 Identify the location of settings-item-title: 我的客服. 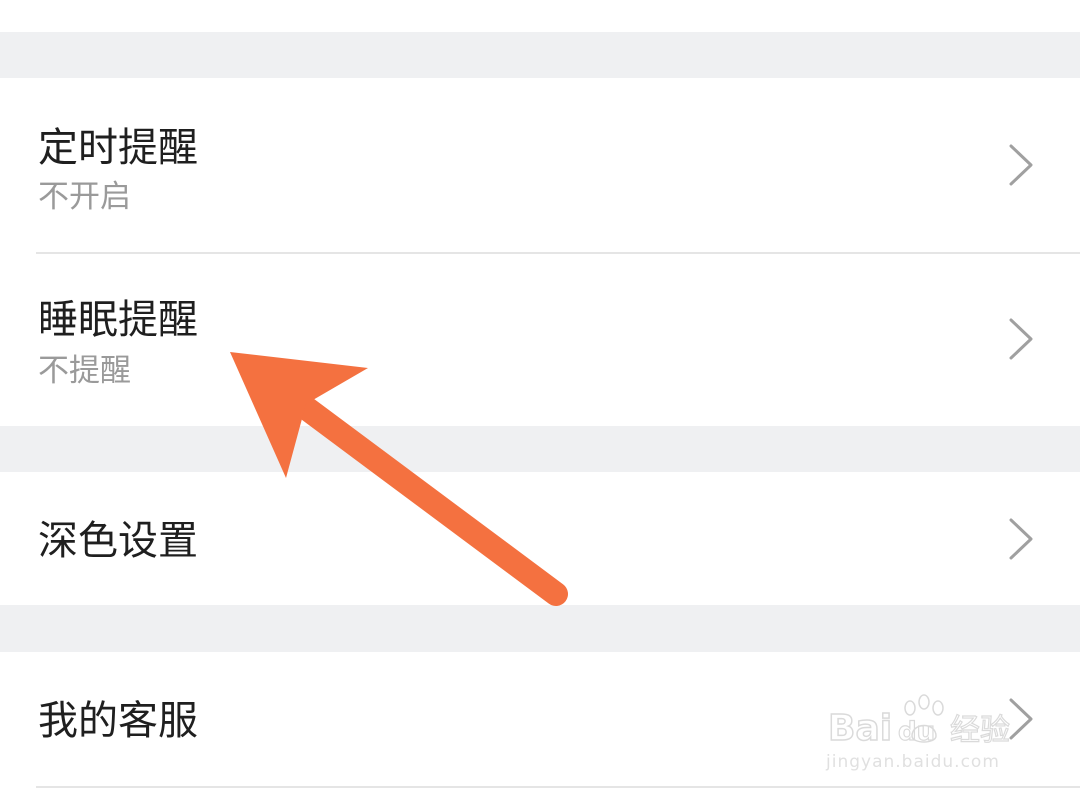
(118, 721).